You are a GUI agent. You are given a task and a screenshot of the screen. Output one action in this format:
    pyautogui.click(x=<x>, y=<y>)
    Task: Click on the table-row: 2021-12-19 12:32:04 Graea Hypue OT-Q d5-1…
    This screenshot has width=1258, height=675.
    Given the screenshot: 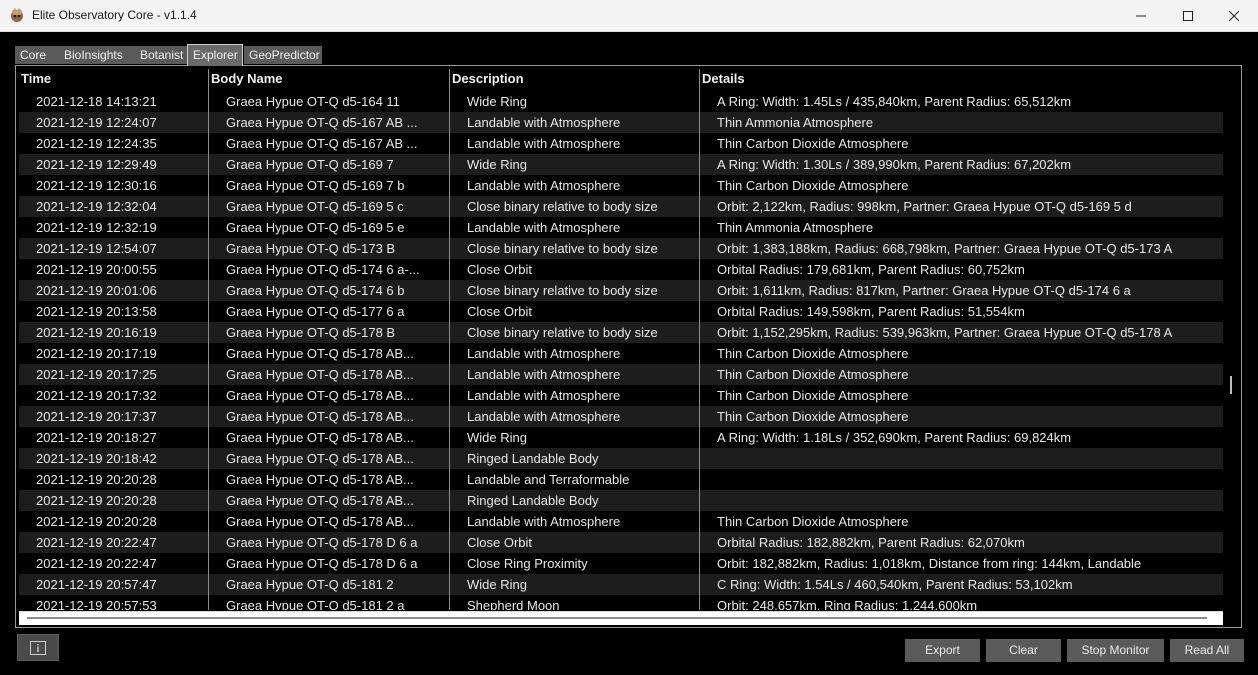 What is the action you would take?
    pyautogui.click(x=621, y=206)
    